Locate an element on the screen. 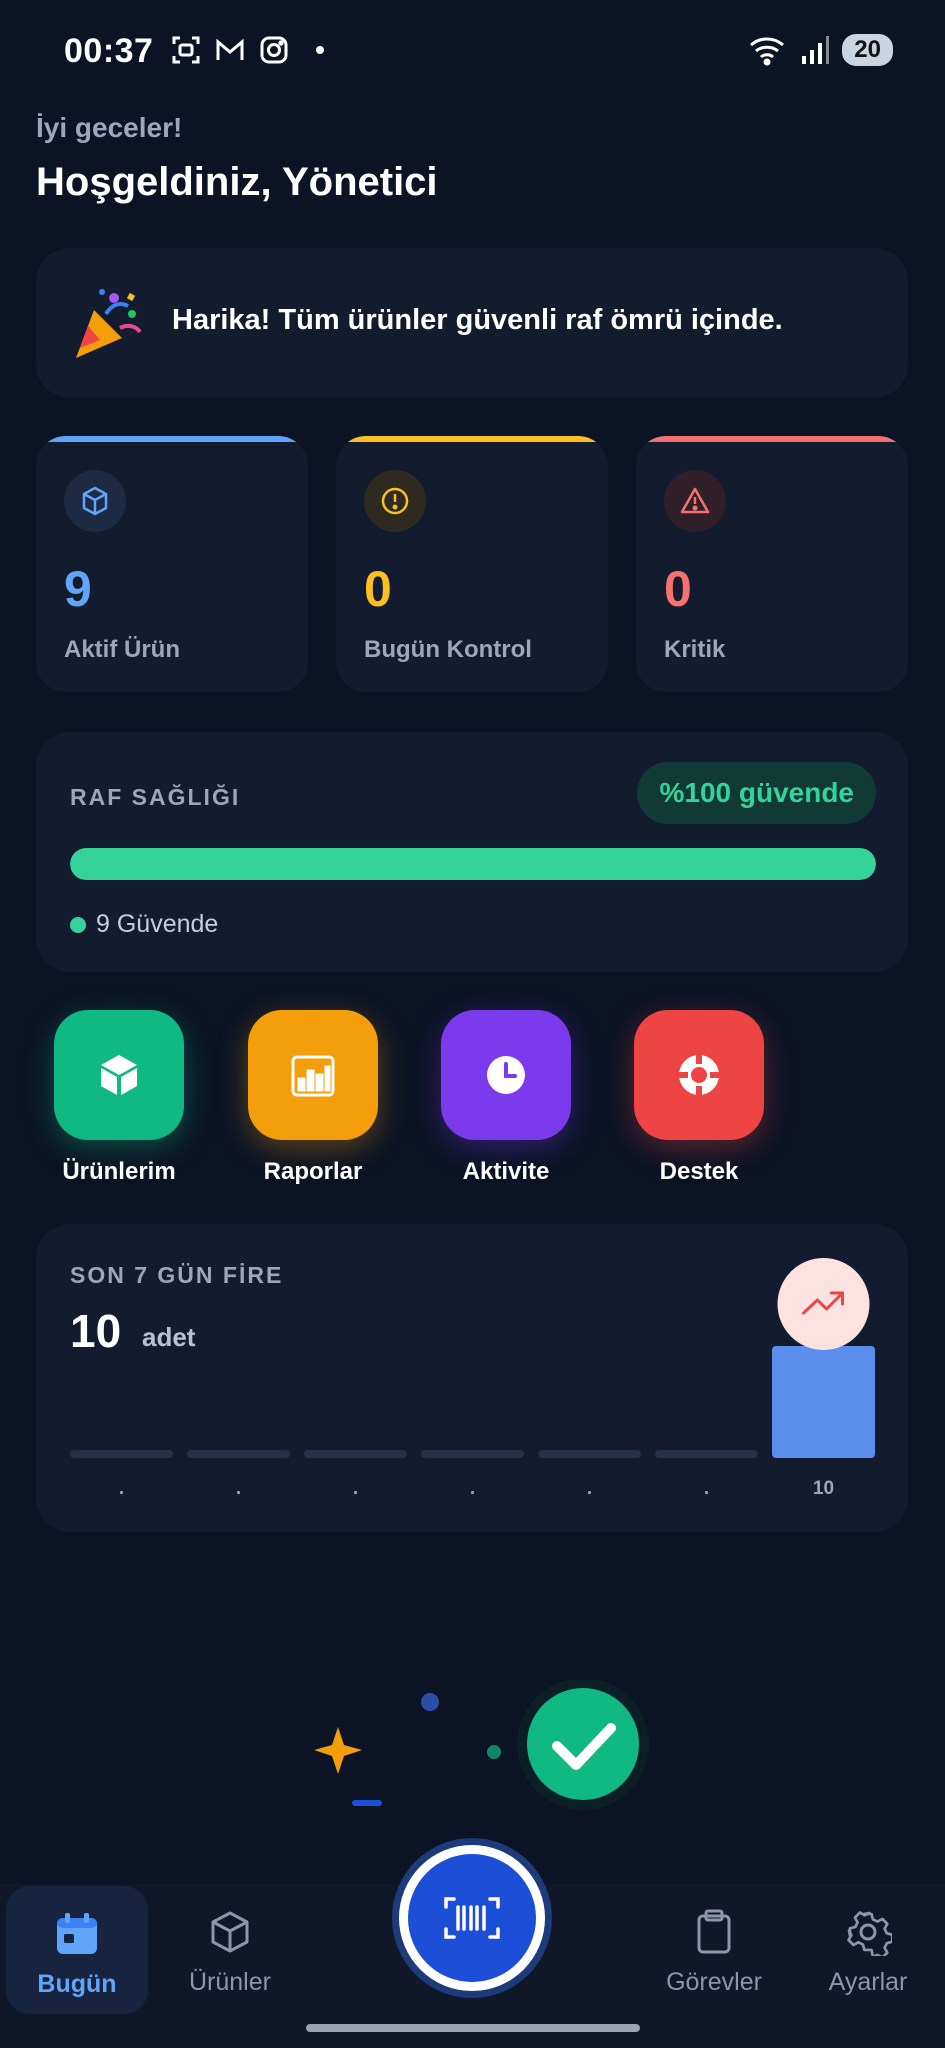 The height and width of the screenshot is (2048, 945). quick-action-label: Raporlar is located at coordinates (313, 1171).